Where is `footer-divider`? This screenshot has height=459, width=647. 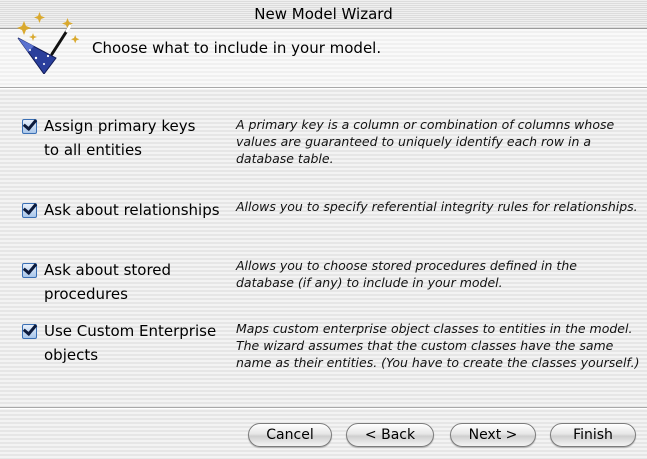
footer-divider is located at coordinates (323, 407).